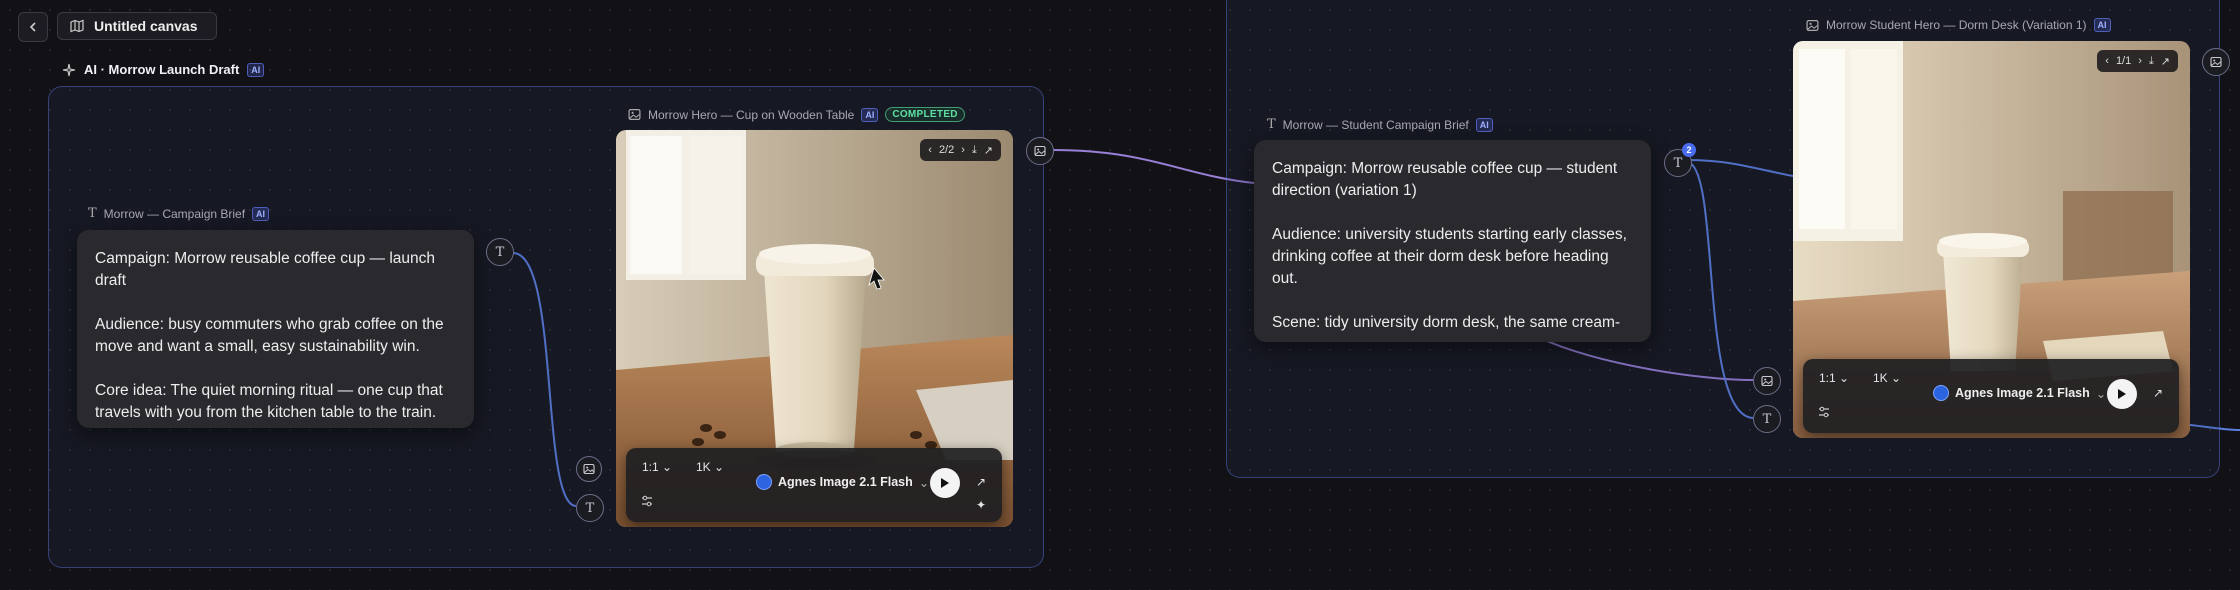 The image size is (2240, 590). Describe the element at coordinates (77, 26) in the screenshot. I see `map-icon` at that location.